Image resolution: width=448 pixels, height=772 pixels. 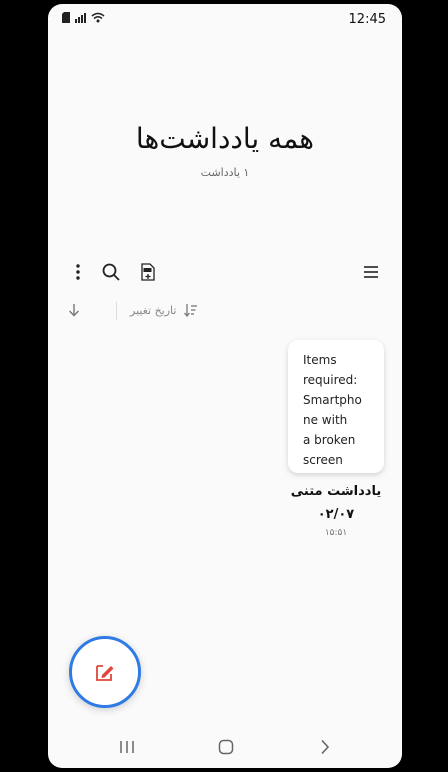 What do you see at coordinates (336, 514) in the screenshot?
I see `note-date: ۰۲/۰۷` at bounding box center [336, 514].